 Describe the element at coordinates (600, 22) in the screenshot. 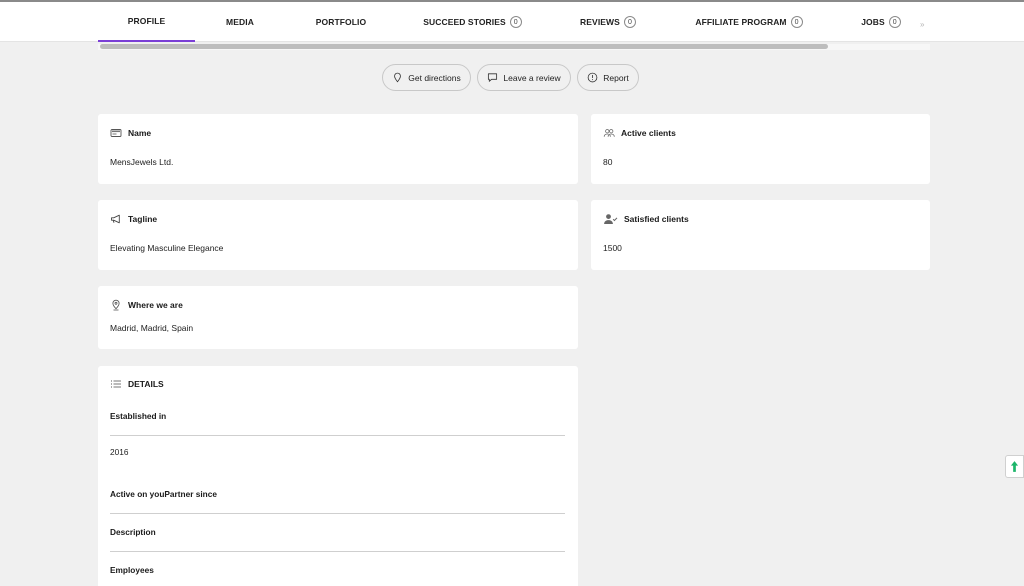

I see `tab-reviews-label: REVIEWS` at that location.